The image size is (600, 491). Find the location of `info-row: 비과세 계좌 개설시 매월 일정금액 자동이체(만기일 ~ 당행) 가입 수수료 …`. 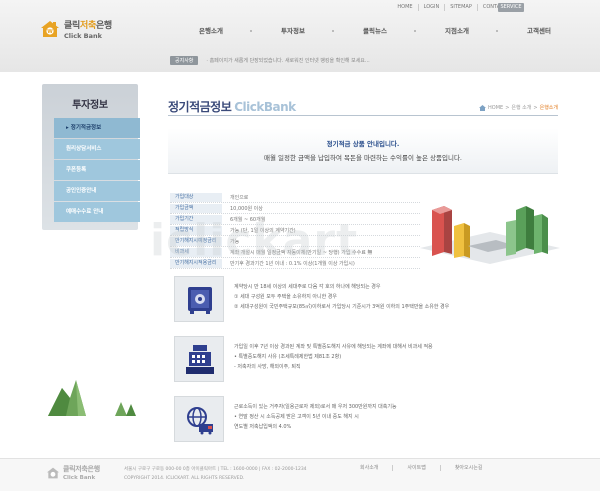

info-row: 비과세 계좌 개설시 매월 일정금액 자동이체(만기일 ~ 당행) 가입 수수료 … is located at coordinates (295, 252).